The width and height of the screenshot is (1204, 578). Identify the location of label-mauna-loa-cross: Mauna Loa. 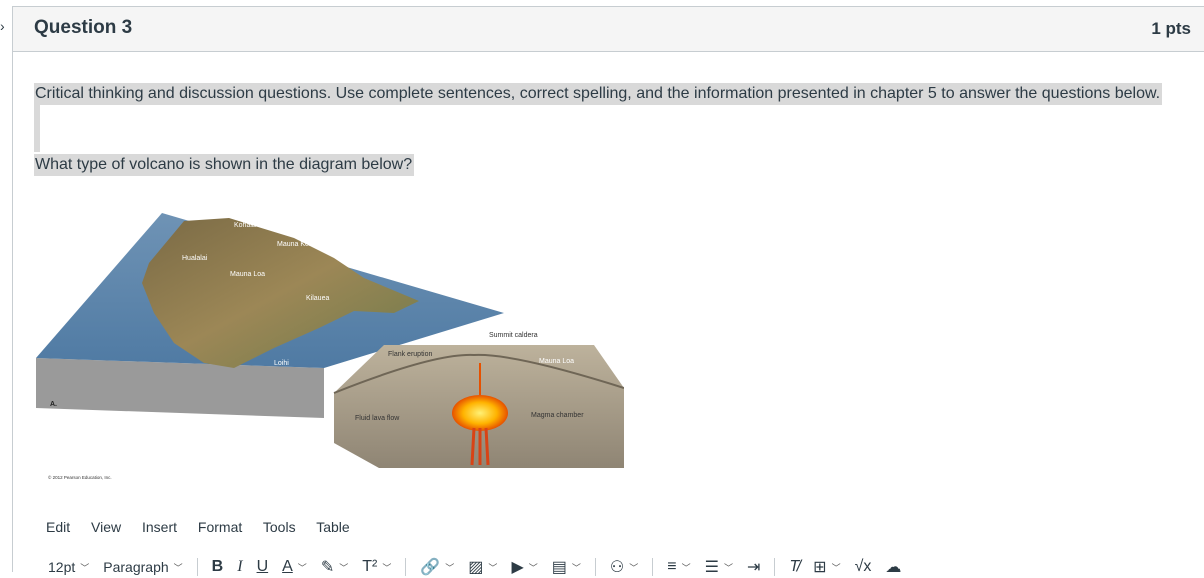
(556, 361).